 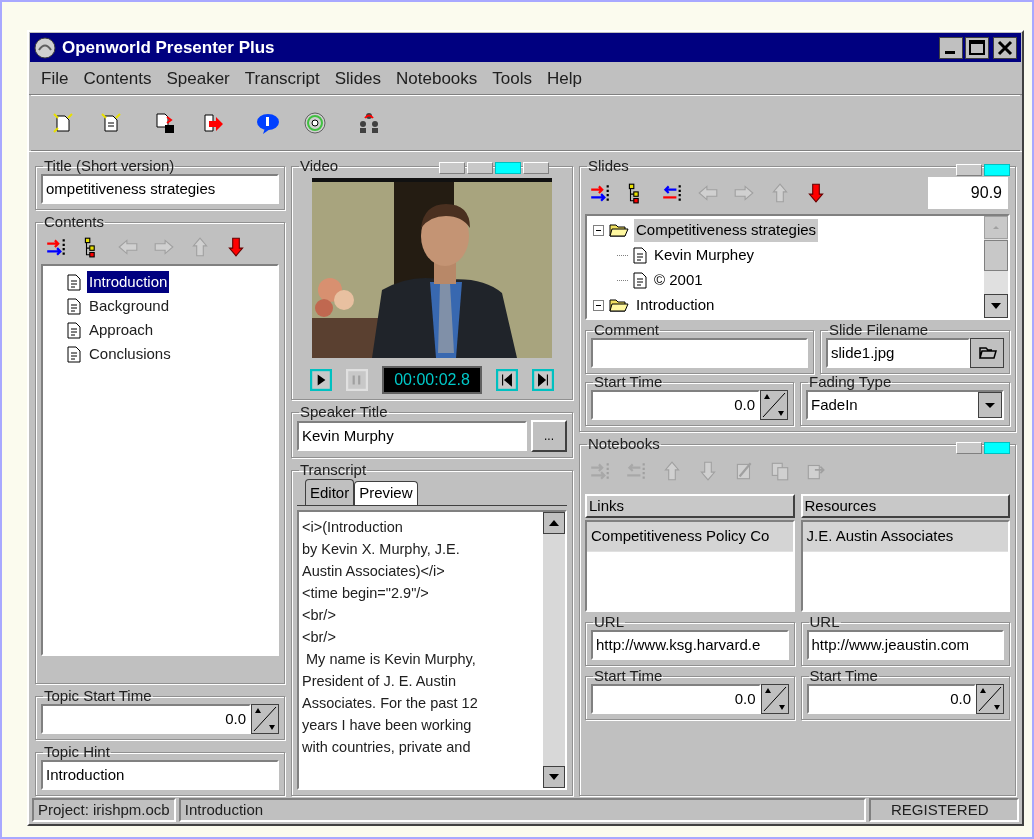 I want to click on menu-item: Tools, so click(x=512, y=78).